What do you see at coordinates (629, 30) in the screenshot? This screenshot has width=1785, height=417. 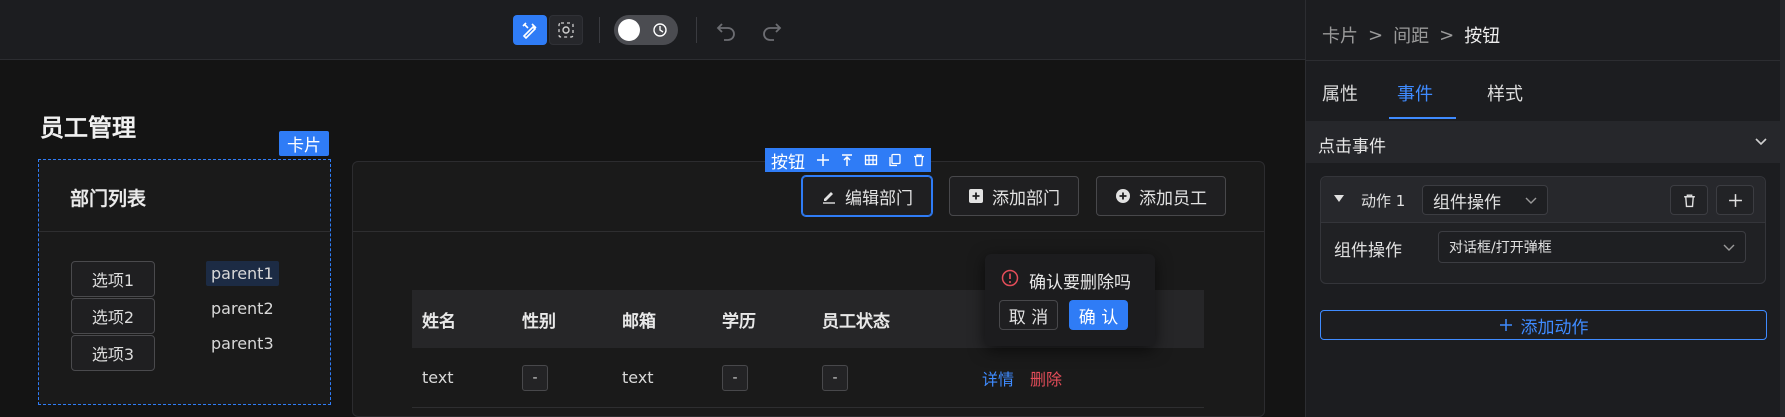 I see `toggle-knob` at bounding box center [629, 30].